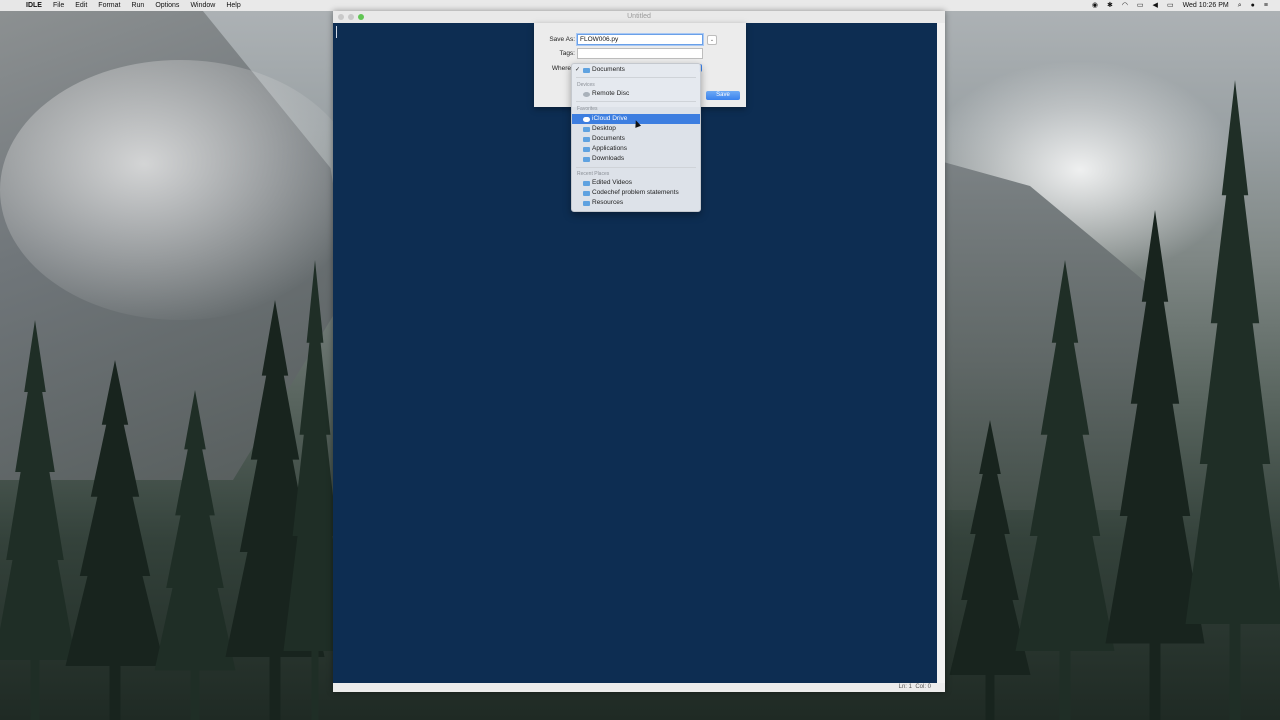  What do you see at coordinates (905, 687) in the screenshot?
I see `line-number: Ln: 1` at bounding box center [905, 687].